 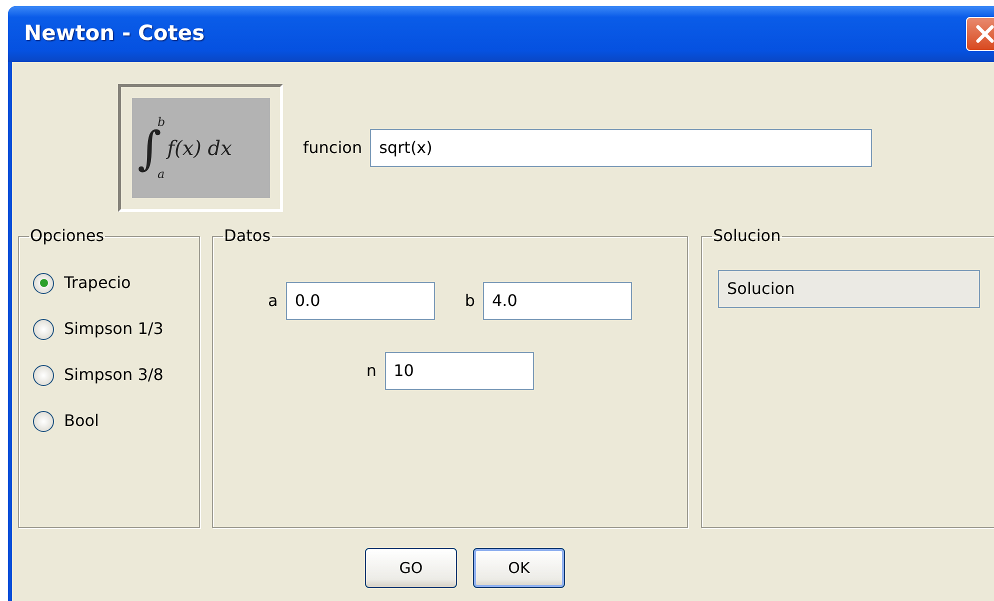 What do you see at coordinates (114, 34) in the screenshot?
I see `window-title: Newton - Cotes` at bounding box center [114, 34].